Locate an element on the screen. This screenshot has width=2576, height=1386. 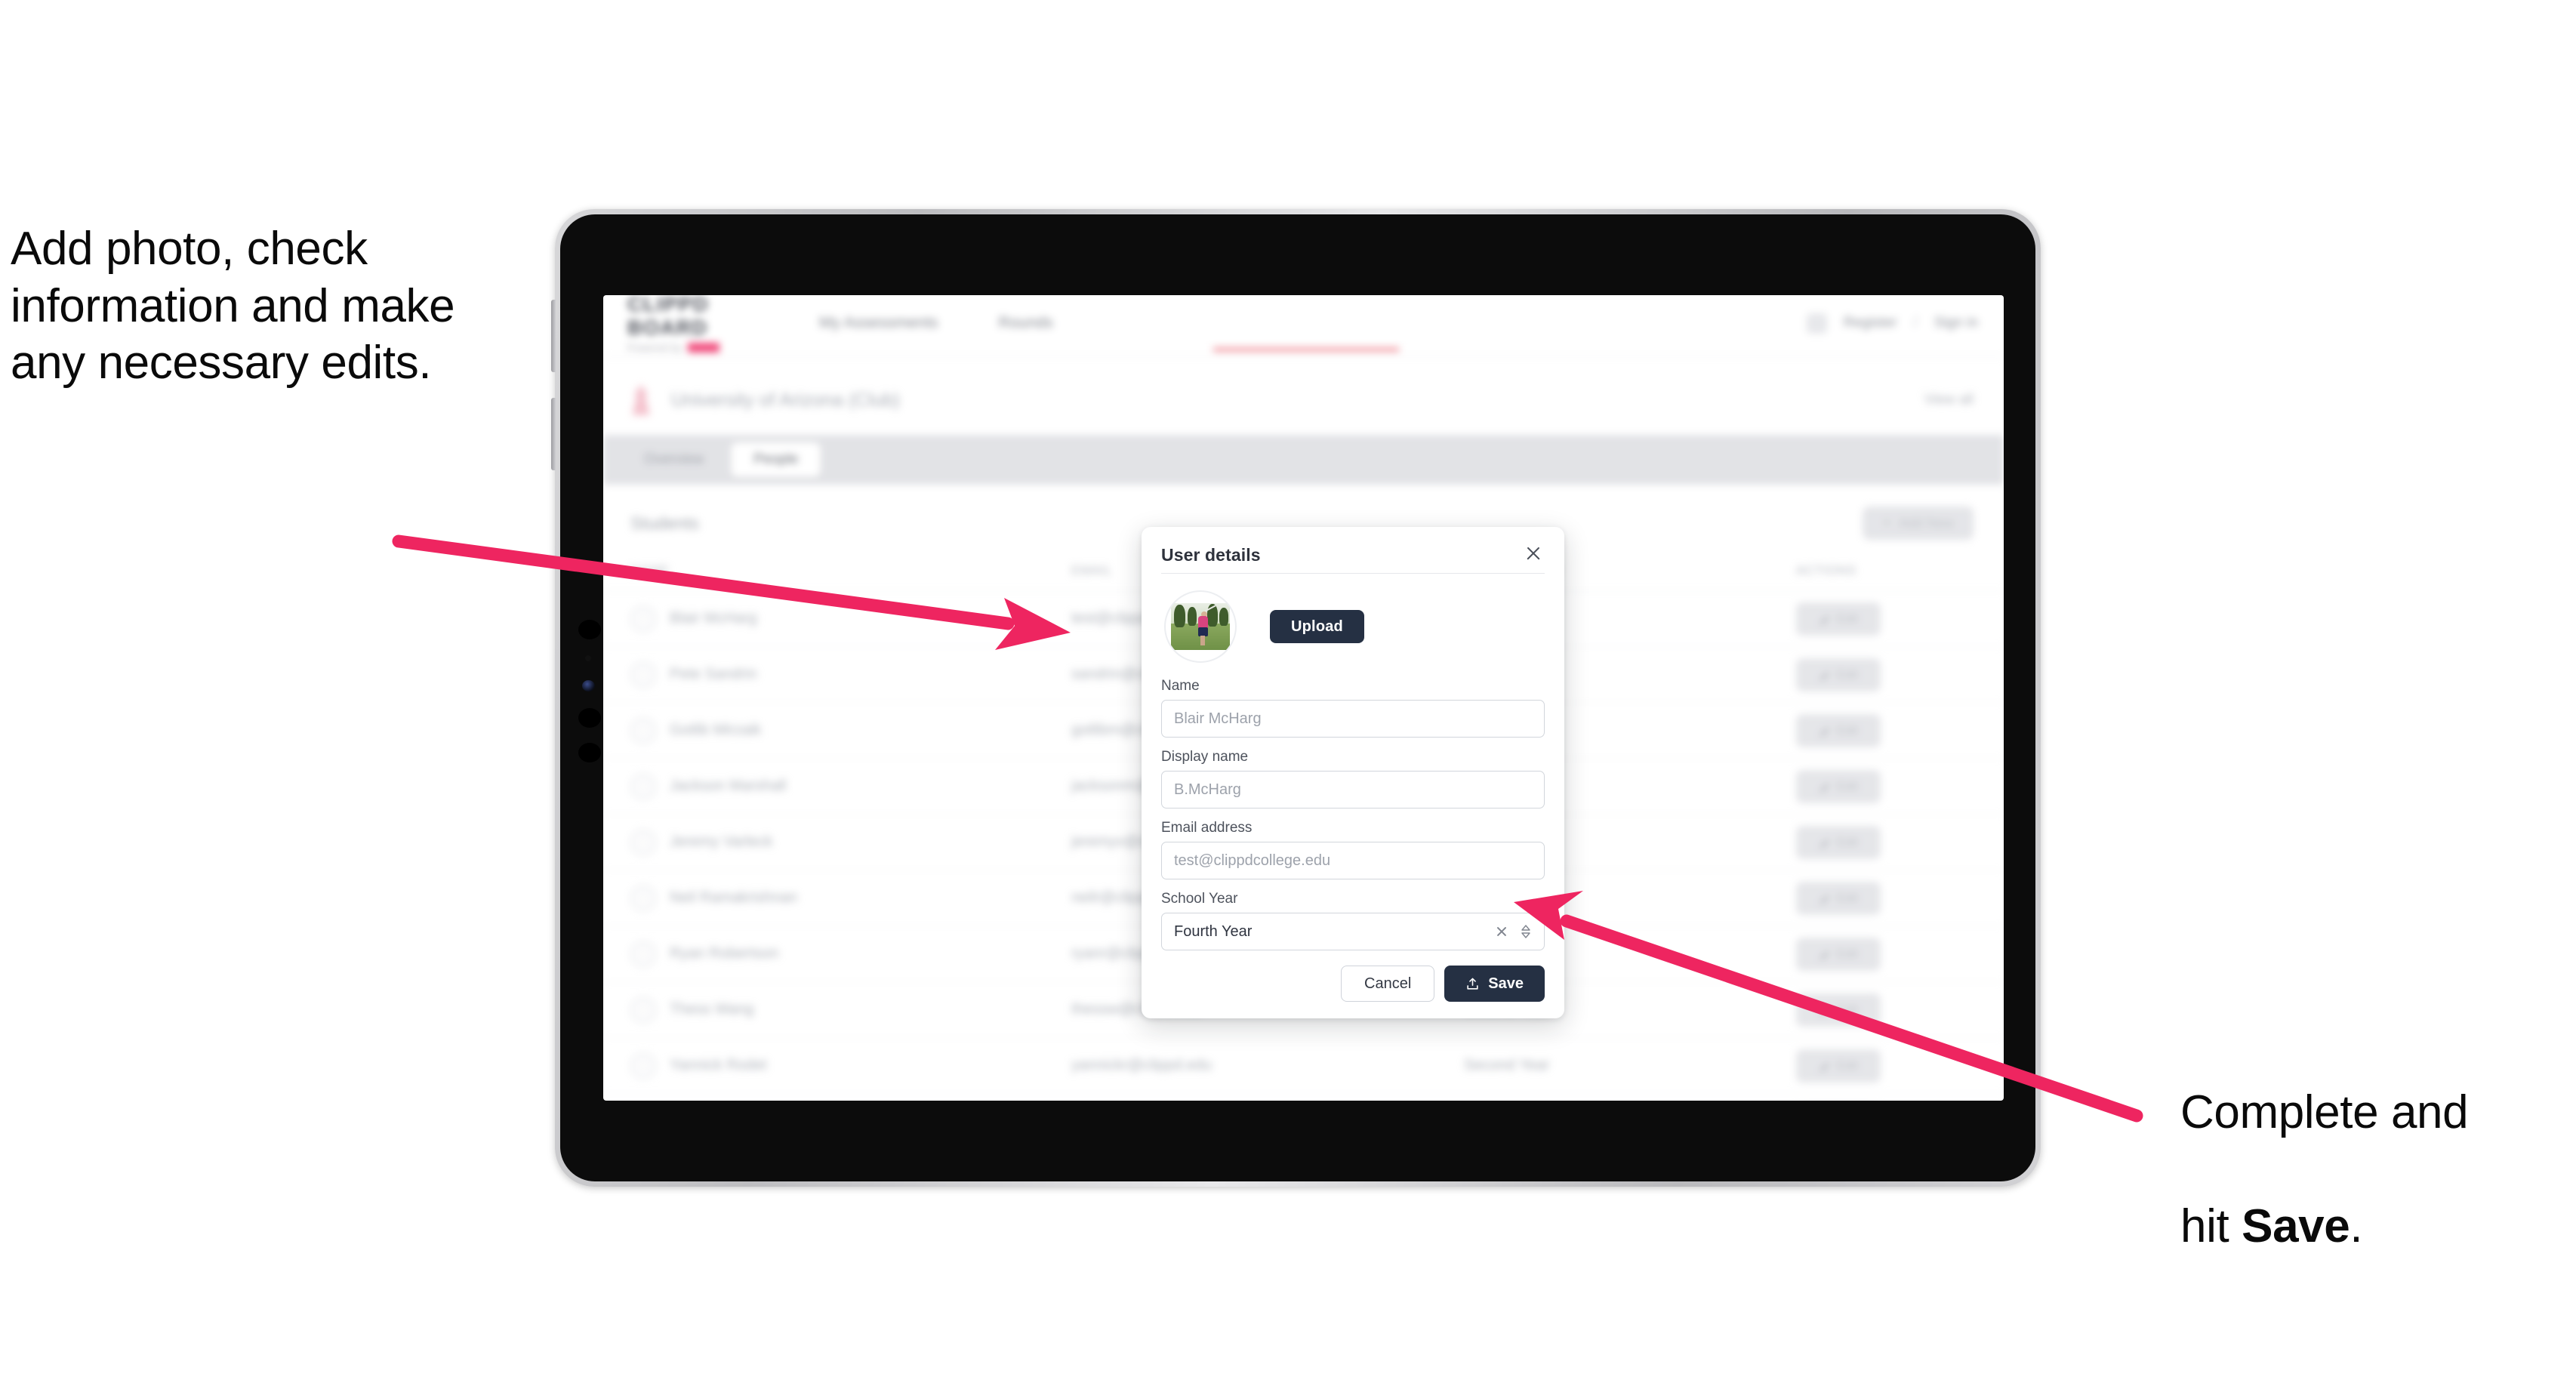
upload-button: Upload is located at coordinates (1317, 626).